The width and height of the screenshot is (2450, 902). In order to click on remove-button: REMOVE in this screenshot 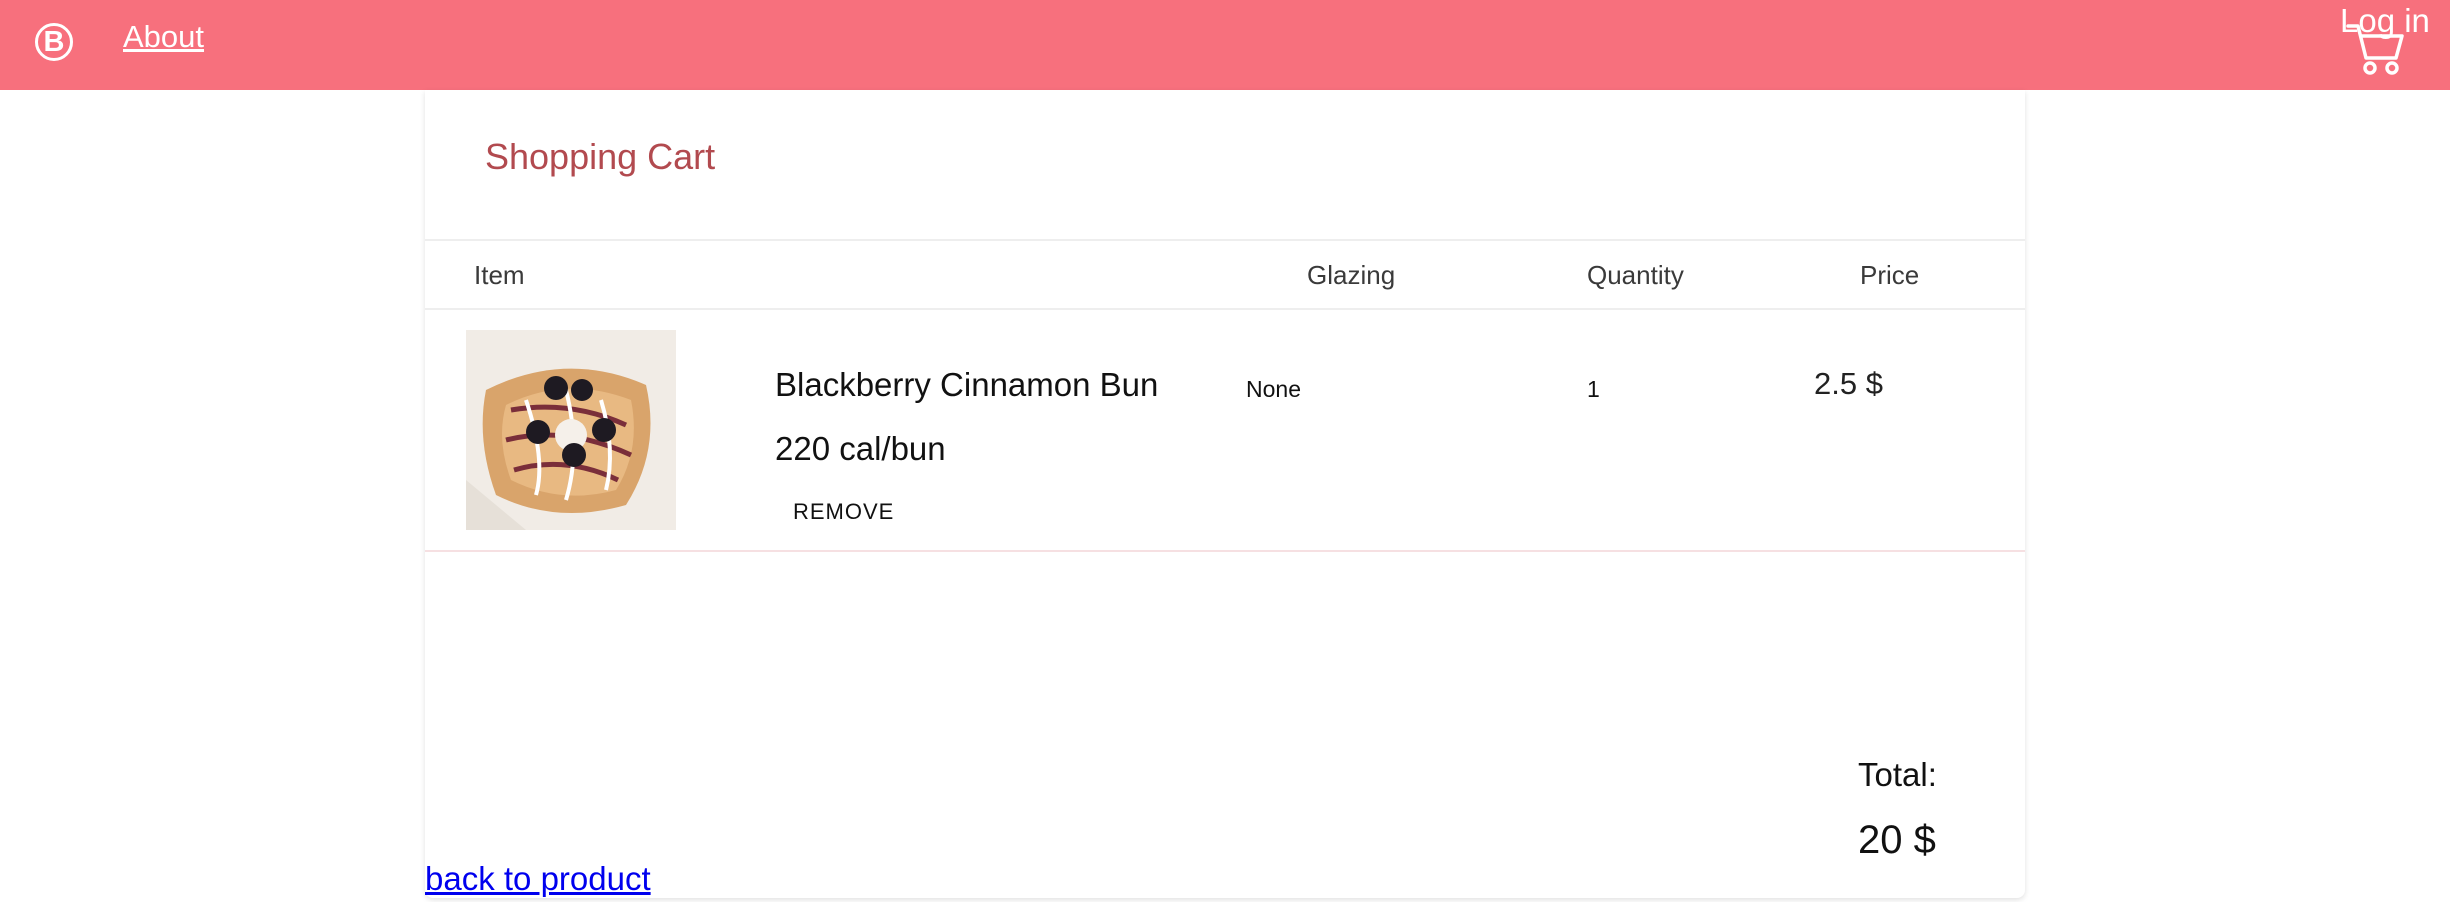, I will do `click(843, 512)`.